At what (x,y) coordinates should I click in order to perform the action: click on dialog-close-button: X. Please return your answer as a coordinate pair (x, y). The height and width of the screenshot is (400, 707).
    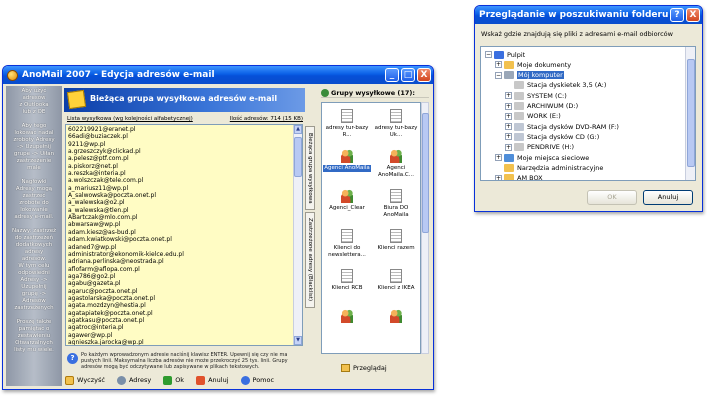
    Looking at the image, I should click on (693, 15).